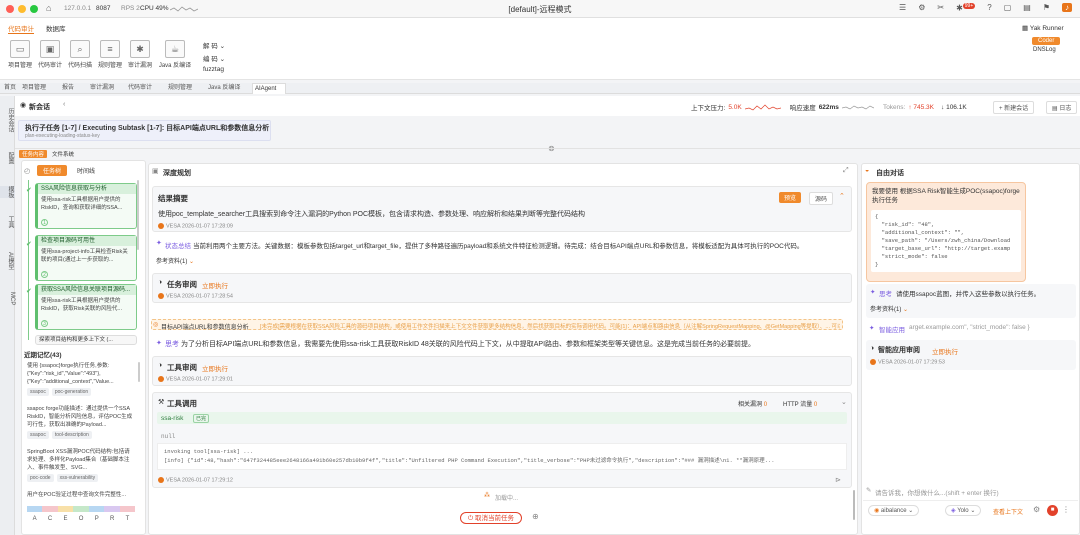 The image size is (1080, 535). What do you see at coordinates (1052, 510) in the screenshot?
I see `stop-icon: ■` at bounding box center [1052, 510].